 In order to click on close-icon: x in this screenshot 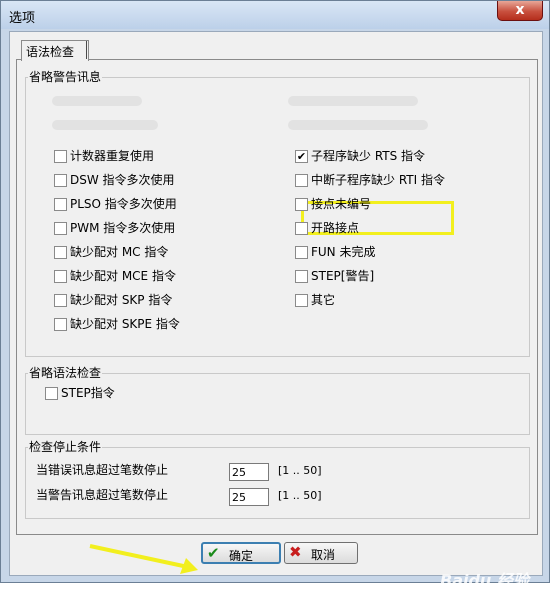, I will do `click(520, 10)`.